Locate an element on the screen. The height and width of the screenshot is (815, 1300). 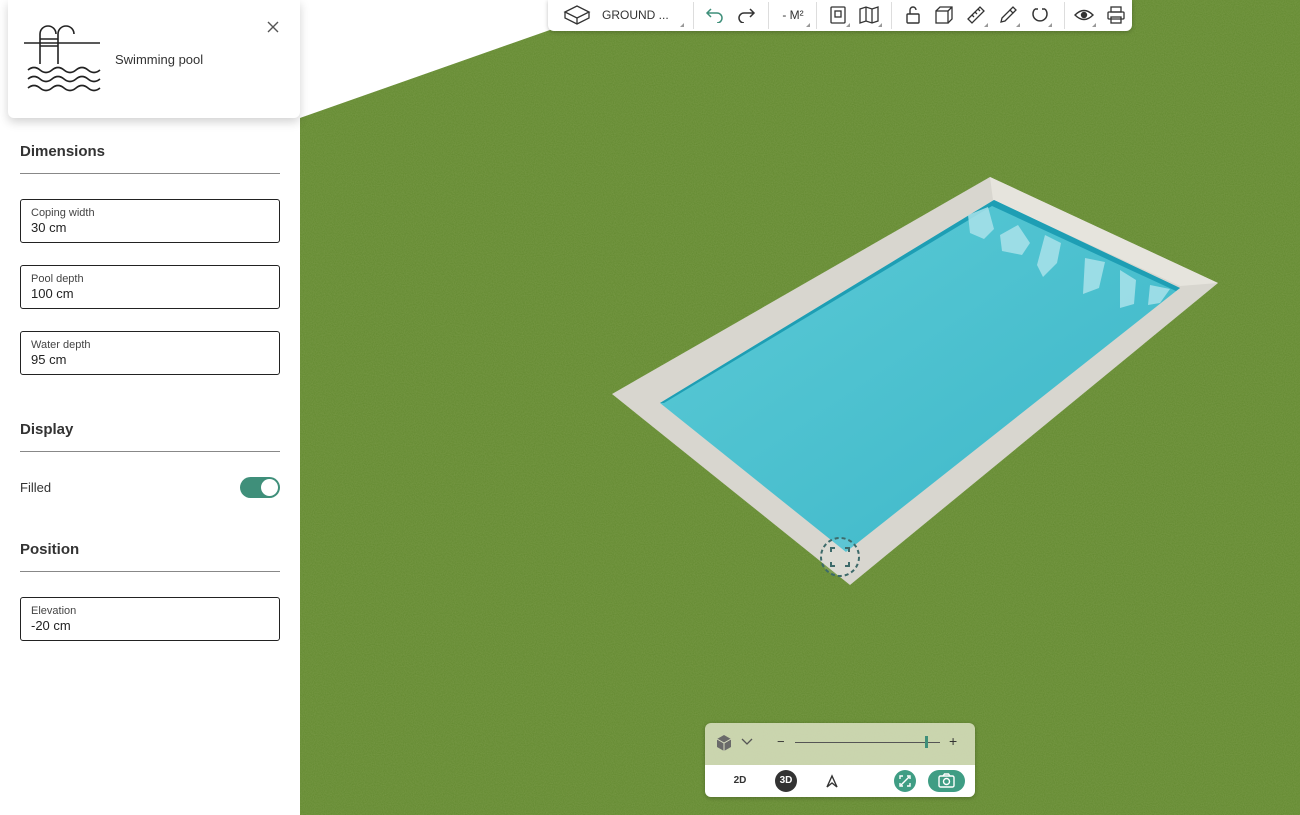
eyedropper-icon is located at coordinates (1008, 15).